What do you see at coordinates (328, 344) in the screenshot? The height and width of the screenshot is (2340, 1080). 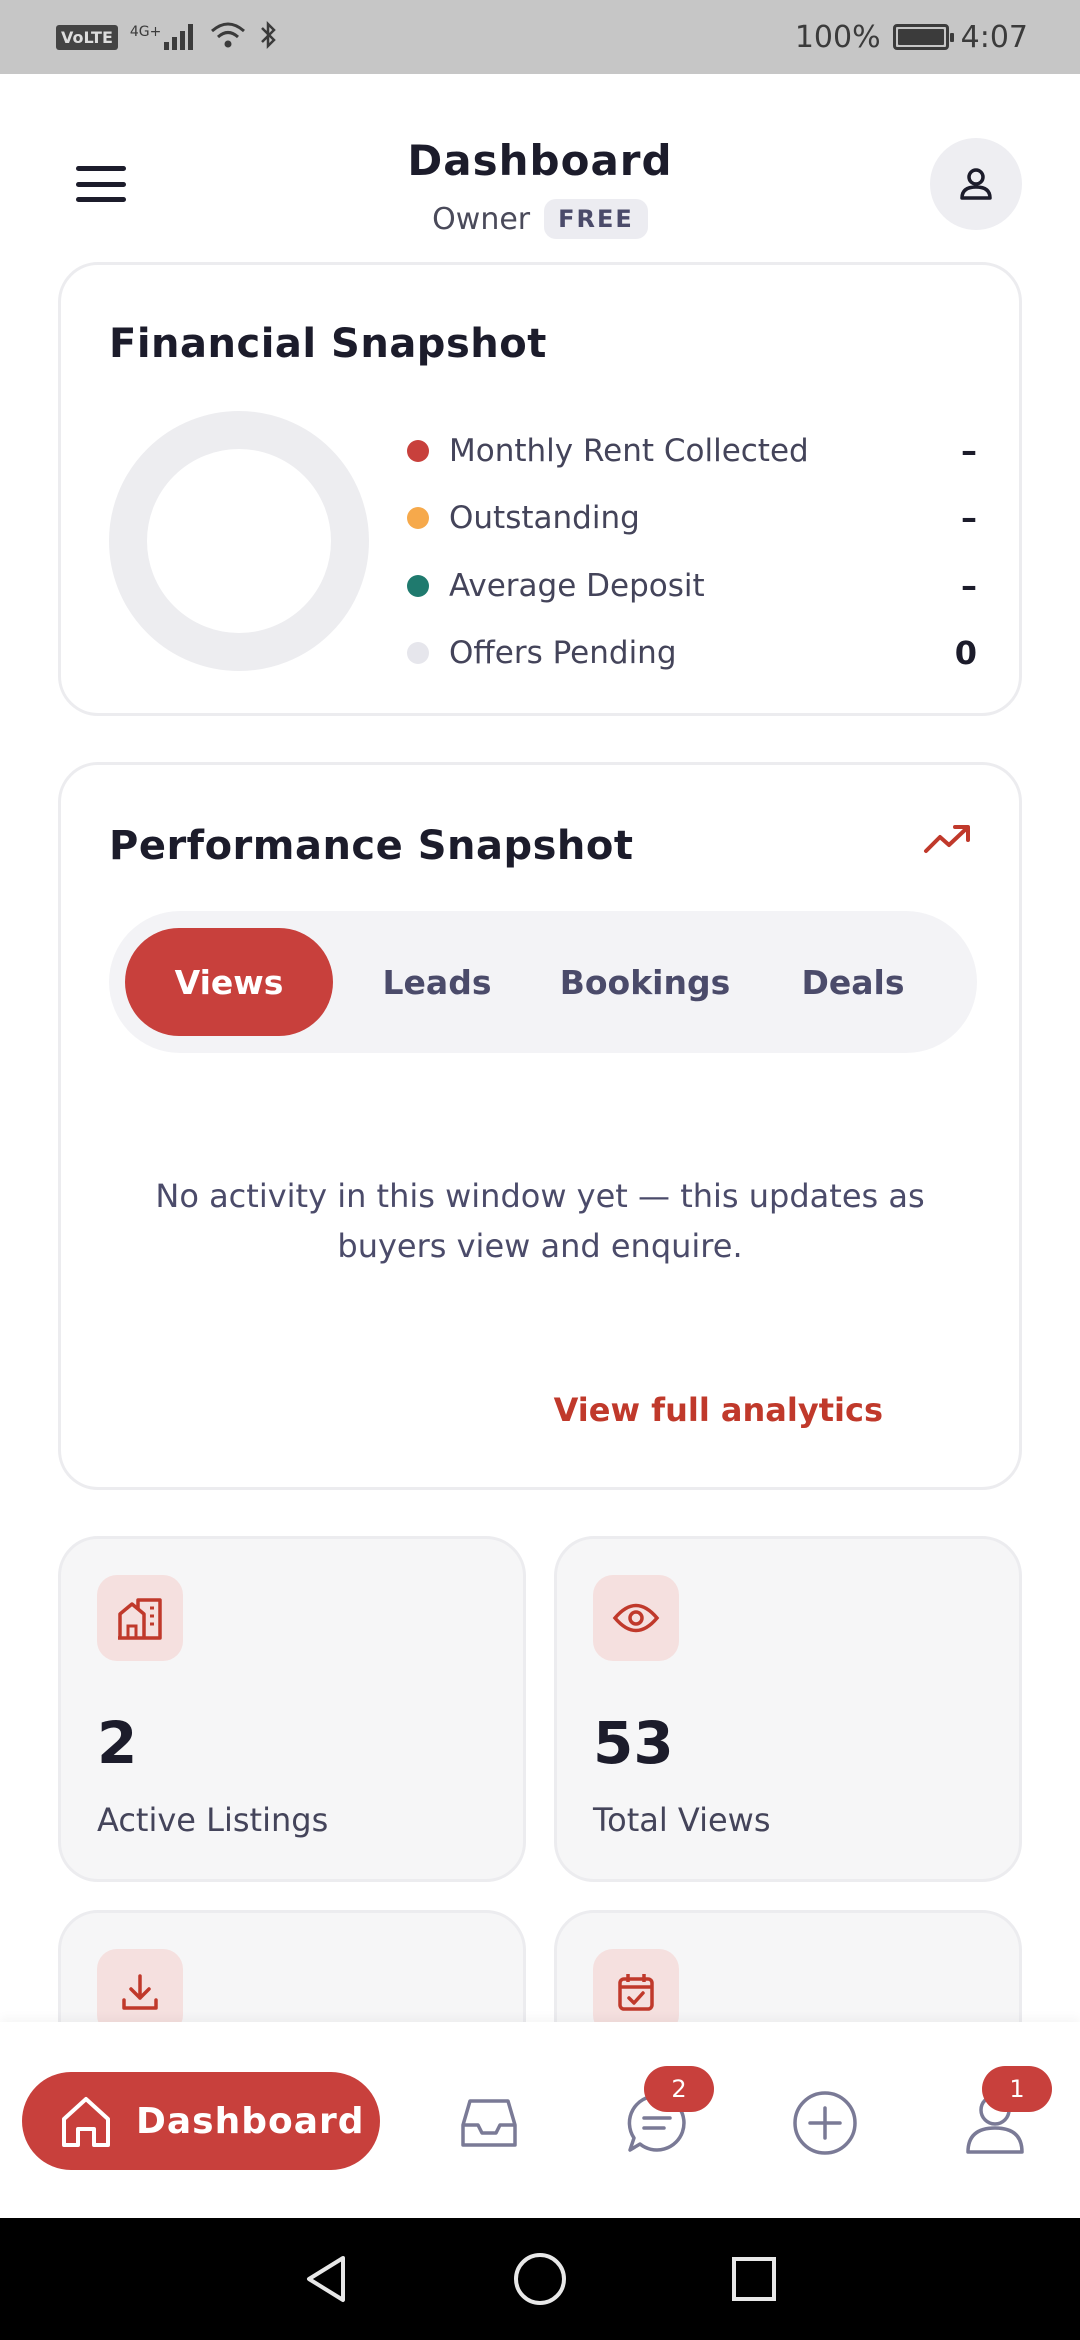 I see `financial-title: Financial Snapshot` at bounding box center [328, 344].